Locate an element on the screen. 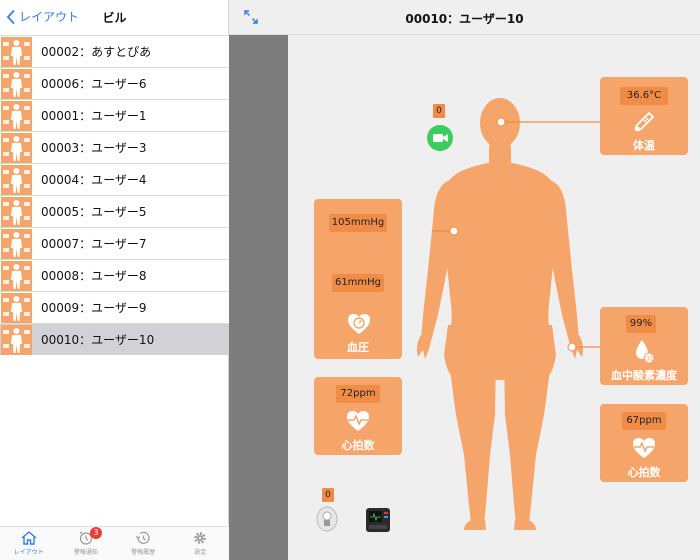 This screenshot has width=700, height=560. user-list-item: 00005：ユーザー5 is located at coordinates (114, 211).